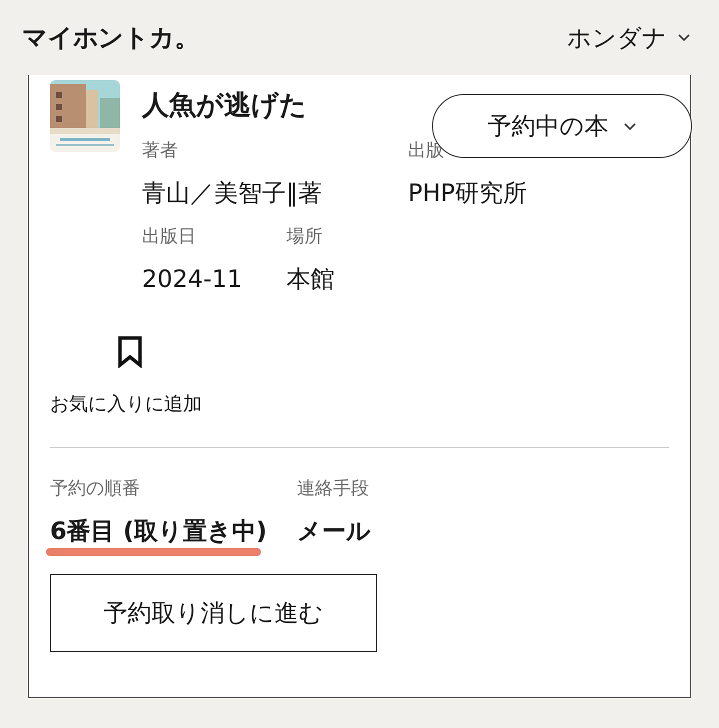 The width and height of the screenshot is (719, 728). I want to click on field-label: 著者, so click(160, 151).